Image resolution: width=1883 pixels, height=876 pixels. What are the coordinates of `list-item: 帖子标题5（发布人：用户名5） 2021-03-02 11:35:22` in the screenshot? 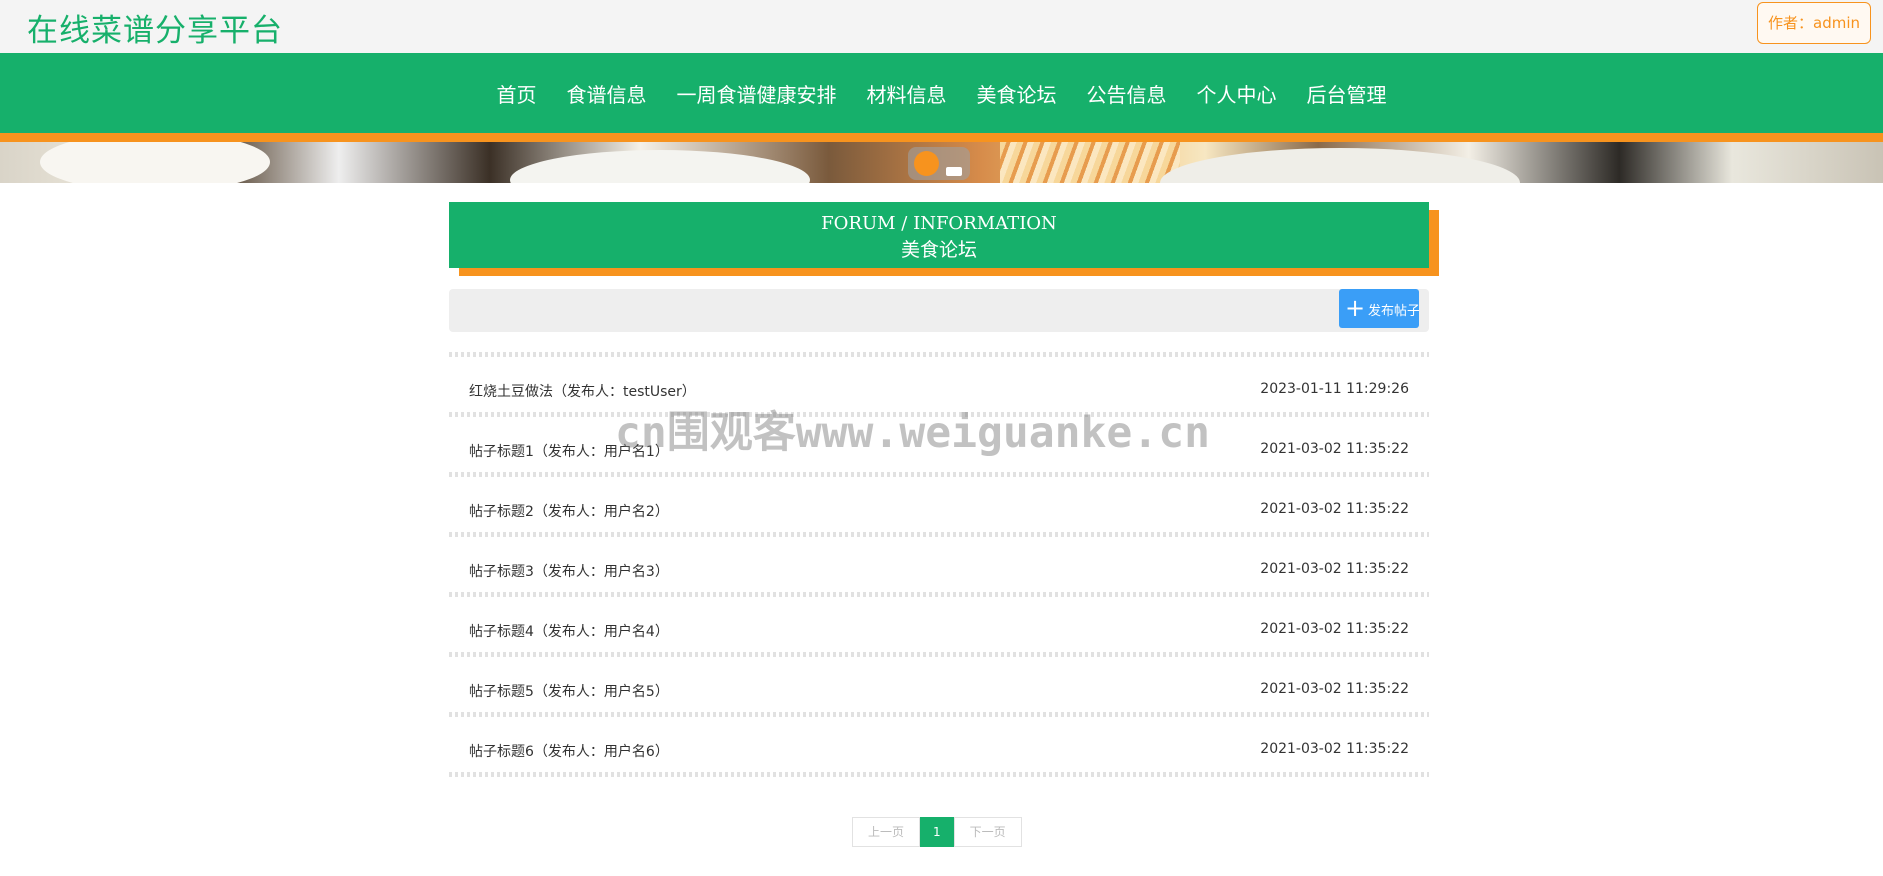 It's located at (939, 687).